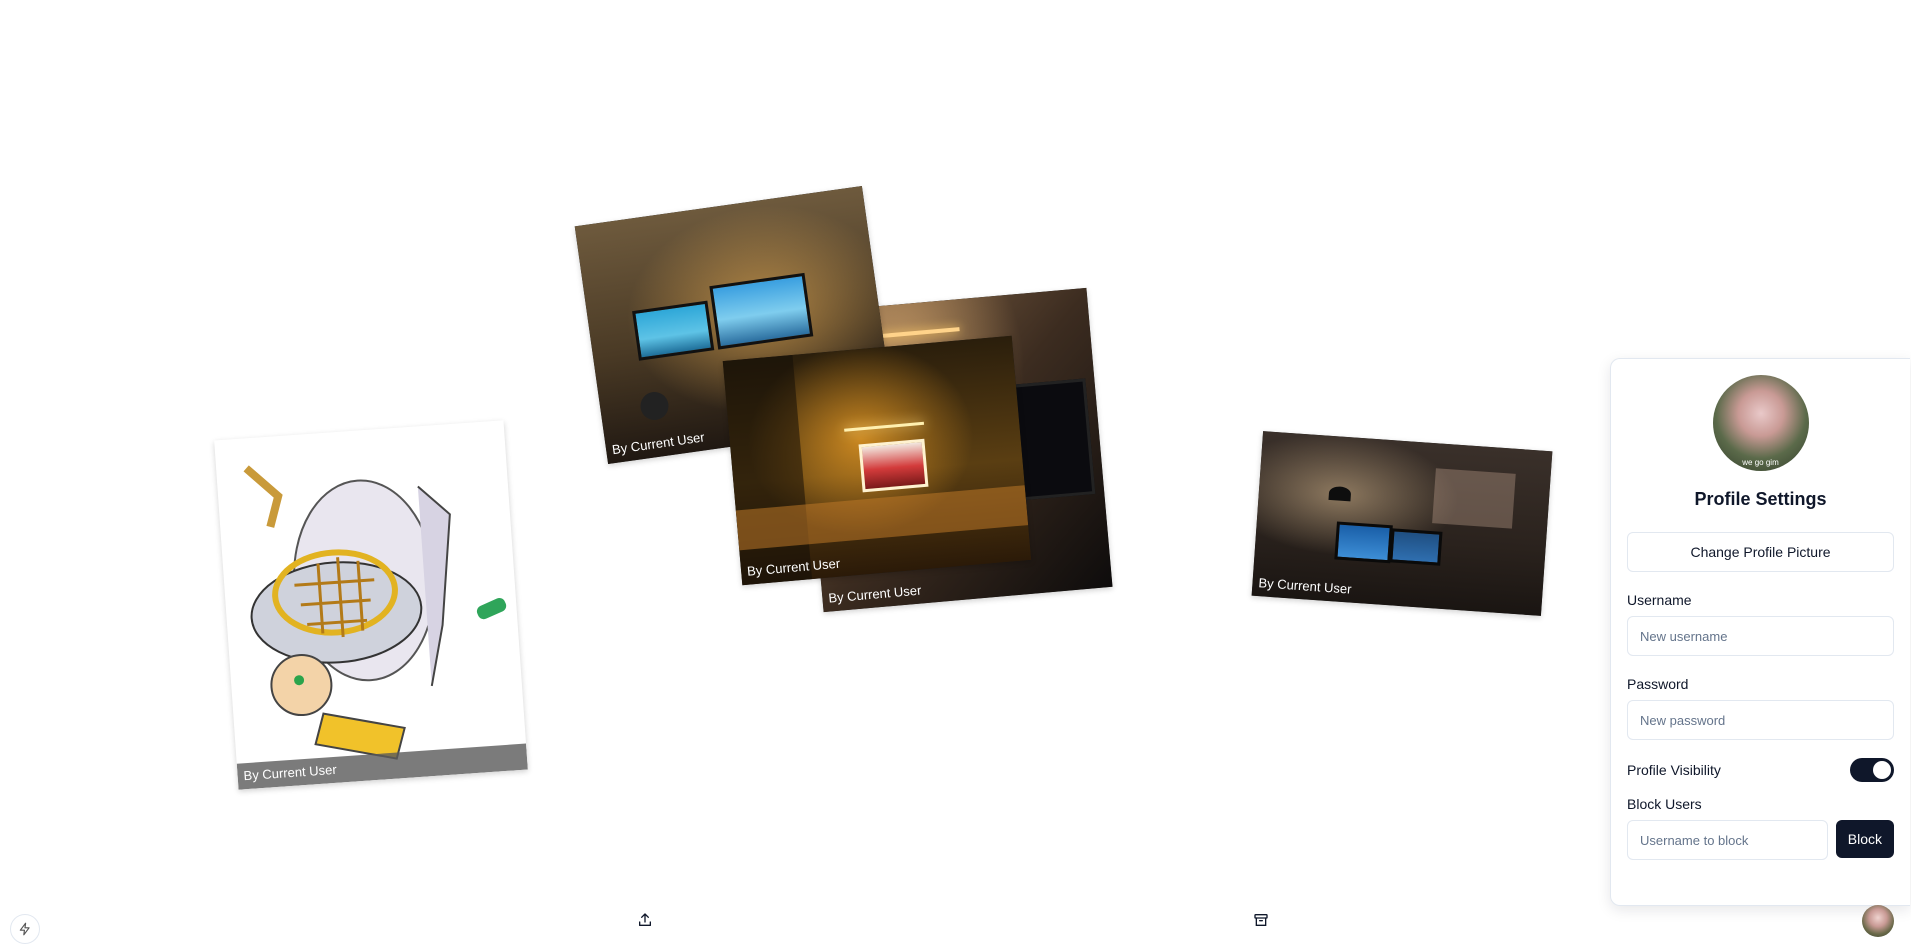 Image resolution: width=1911 pixels, height=946 pixels. I want to click on password-input, so click(1760, 720).